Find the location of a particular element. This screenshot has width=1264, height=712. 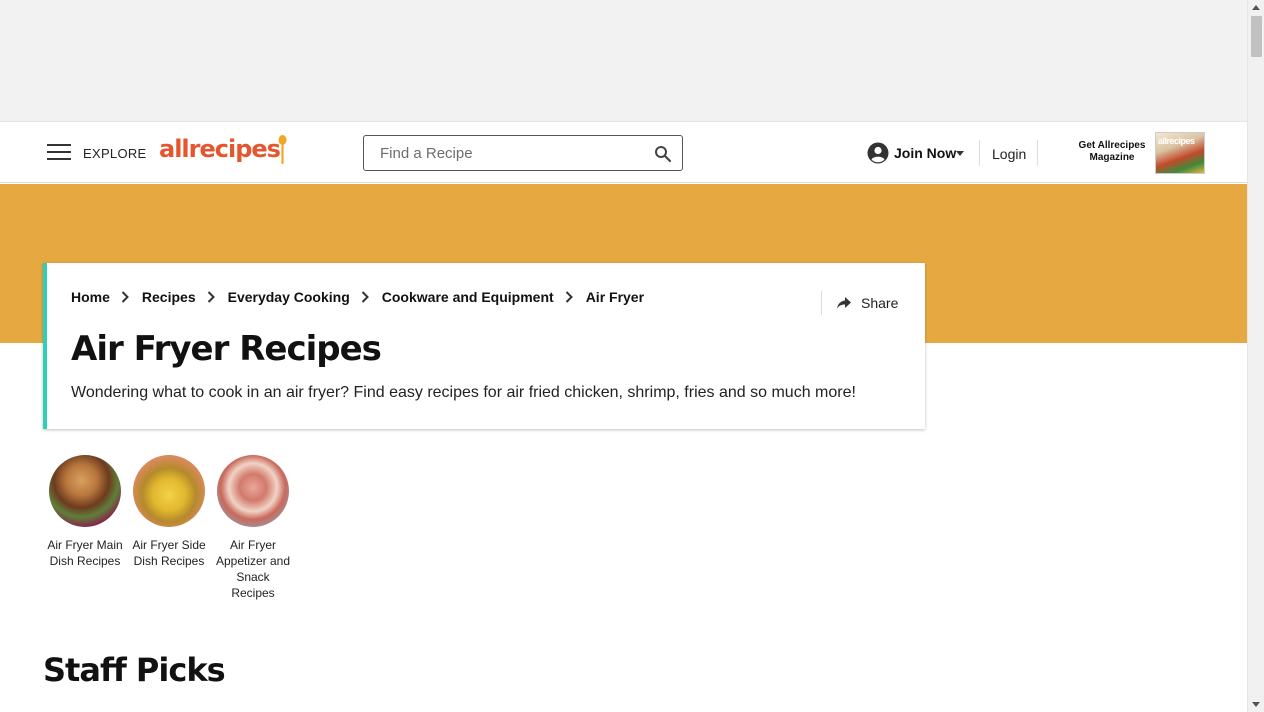

category-item: Air Fryer Side Dish Recipes is located at coordinates (169, 528).